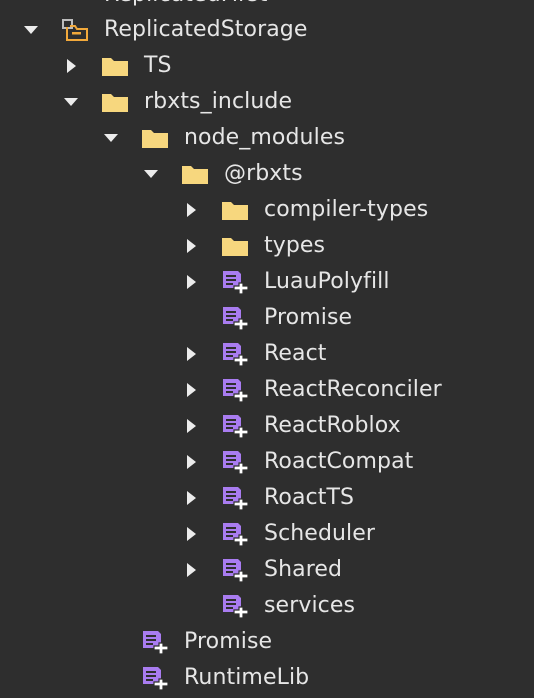  I want to click on tree-item-label: Shared, so click(303, 569).